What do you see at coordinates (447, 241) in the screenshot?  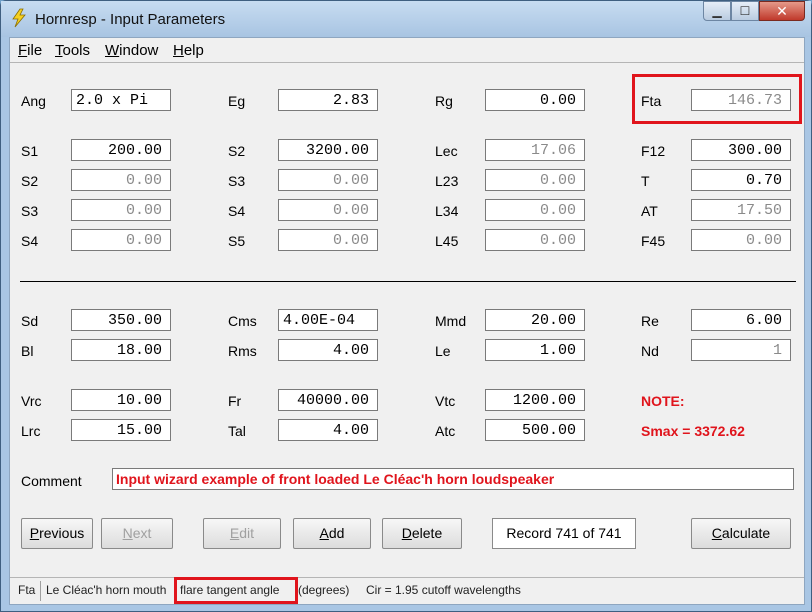 I see `label-l45: L45` at bounding box center [447, 241].